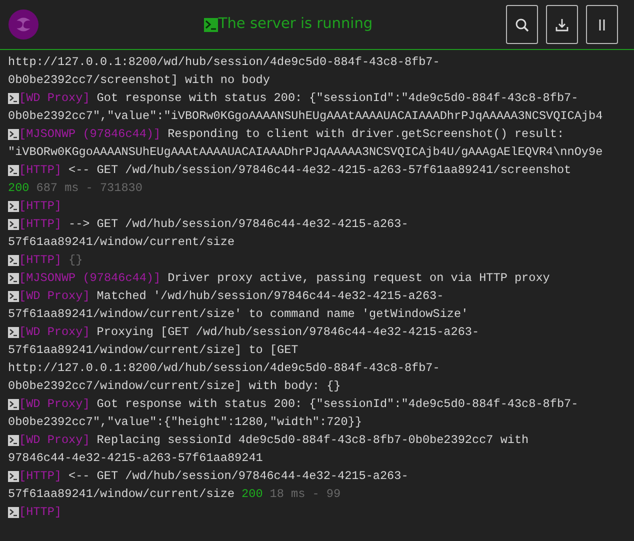  What do you see at coordinates (270, 296) in the screenshot?
I see `log-text: Matched '/wd/hub/session/97846c44-4e32-4215-a263-` at bounding box center [270, 296].